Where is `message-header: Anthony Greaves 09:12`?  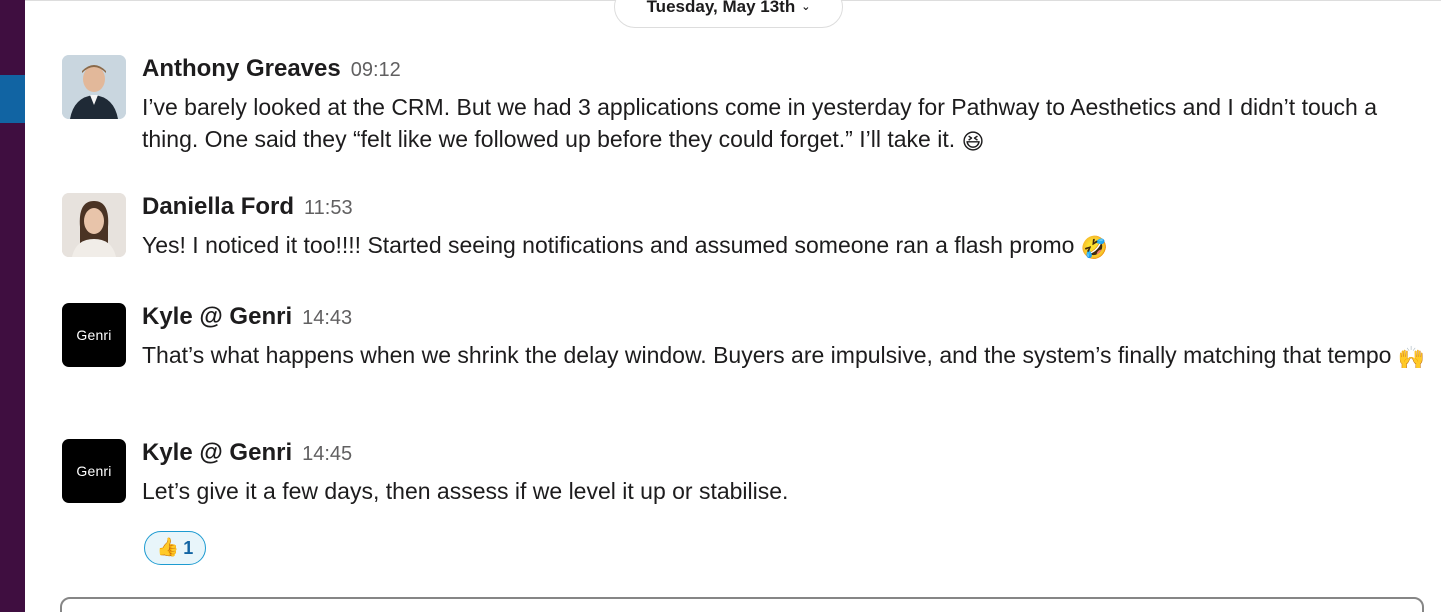
message-header: Anthony Greaves 09:12 is located at coordinates (787, 71).